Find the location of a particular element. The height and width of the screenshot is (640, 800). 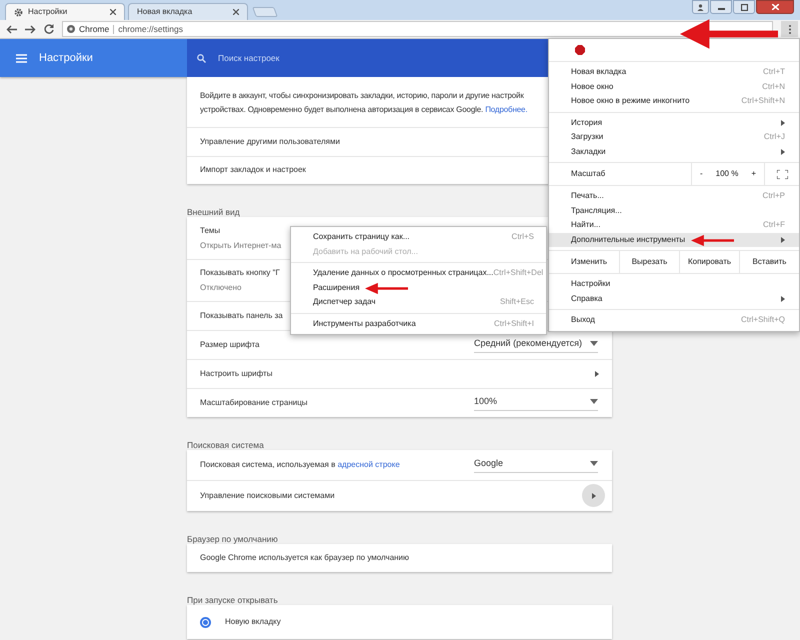

back-icon is located at coordinates (11, 29).